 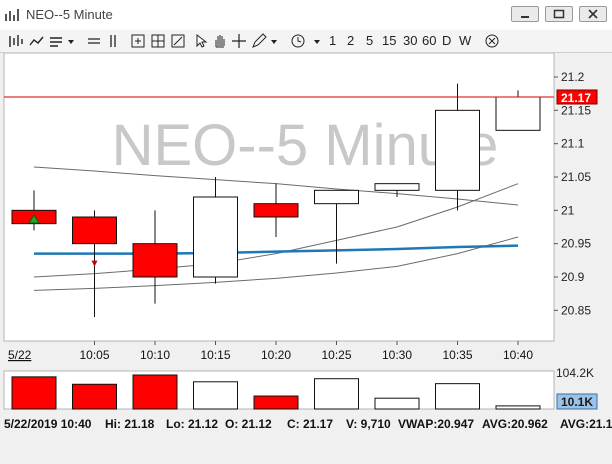 I want to click on time-axis-label: 10:40, so click(x=518, y=355).